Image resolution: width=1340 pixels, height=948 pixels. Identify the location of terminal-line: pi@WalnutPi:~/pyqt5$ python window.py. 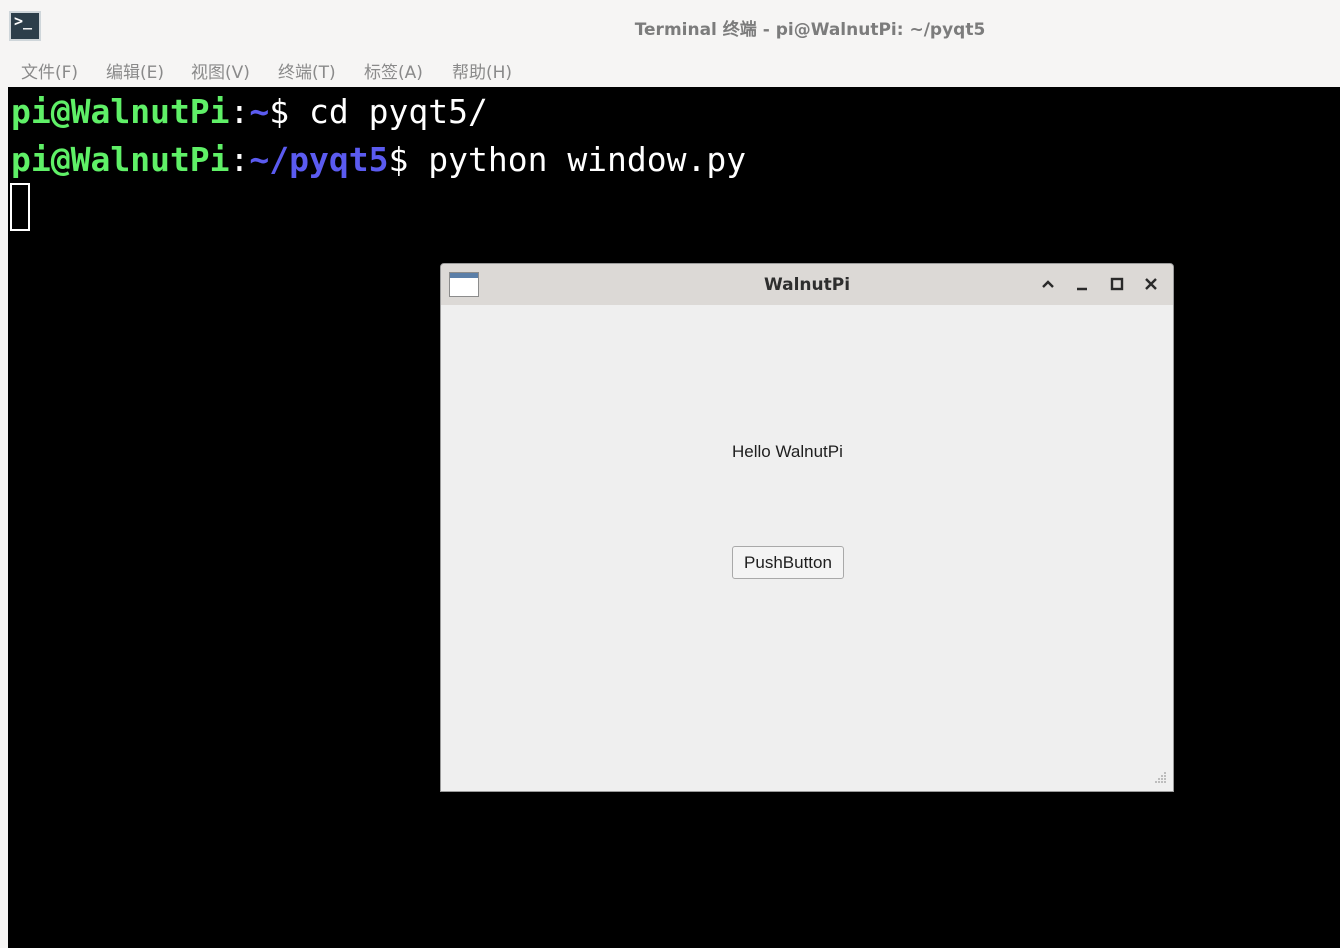
(378, 160).